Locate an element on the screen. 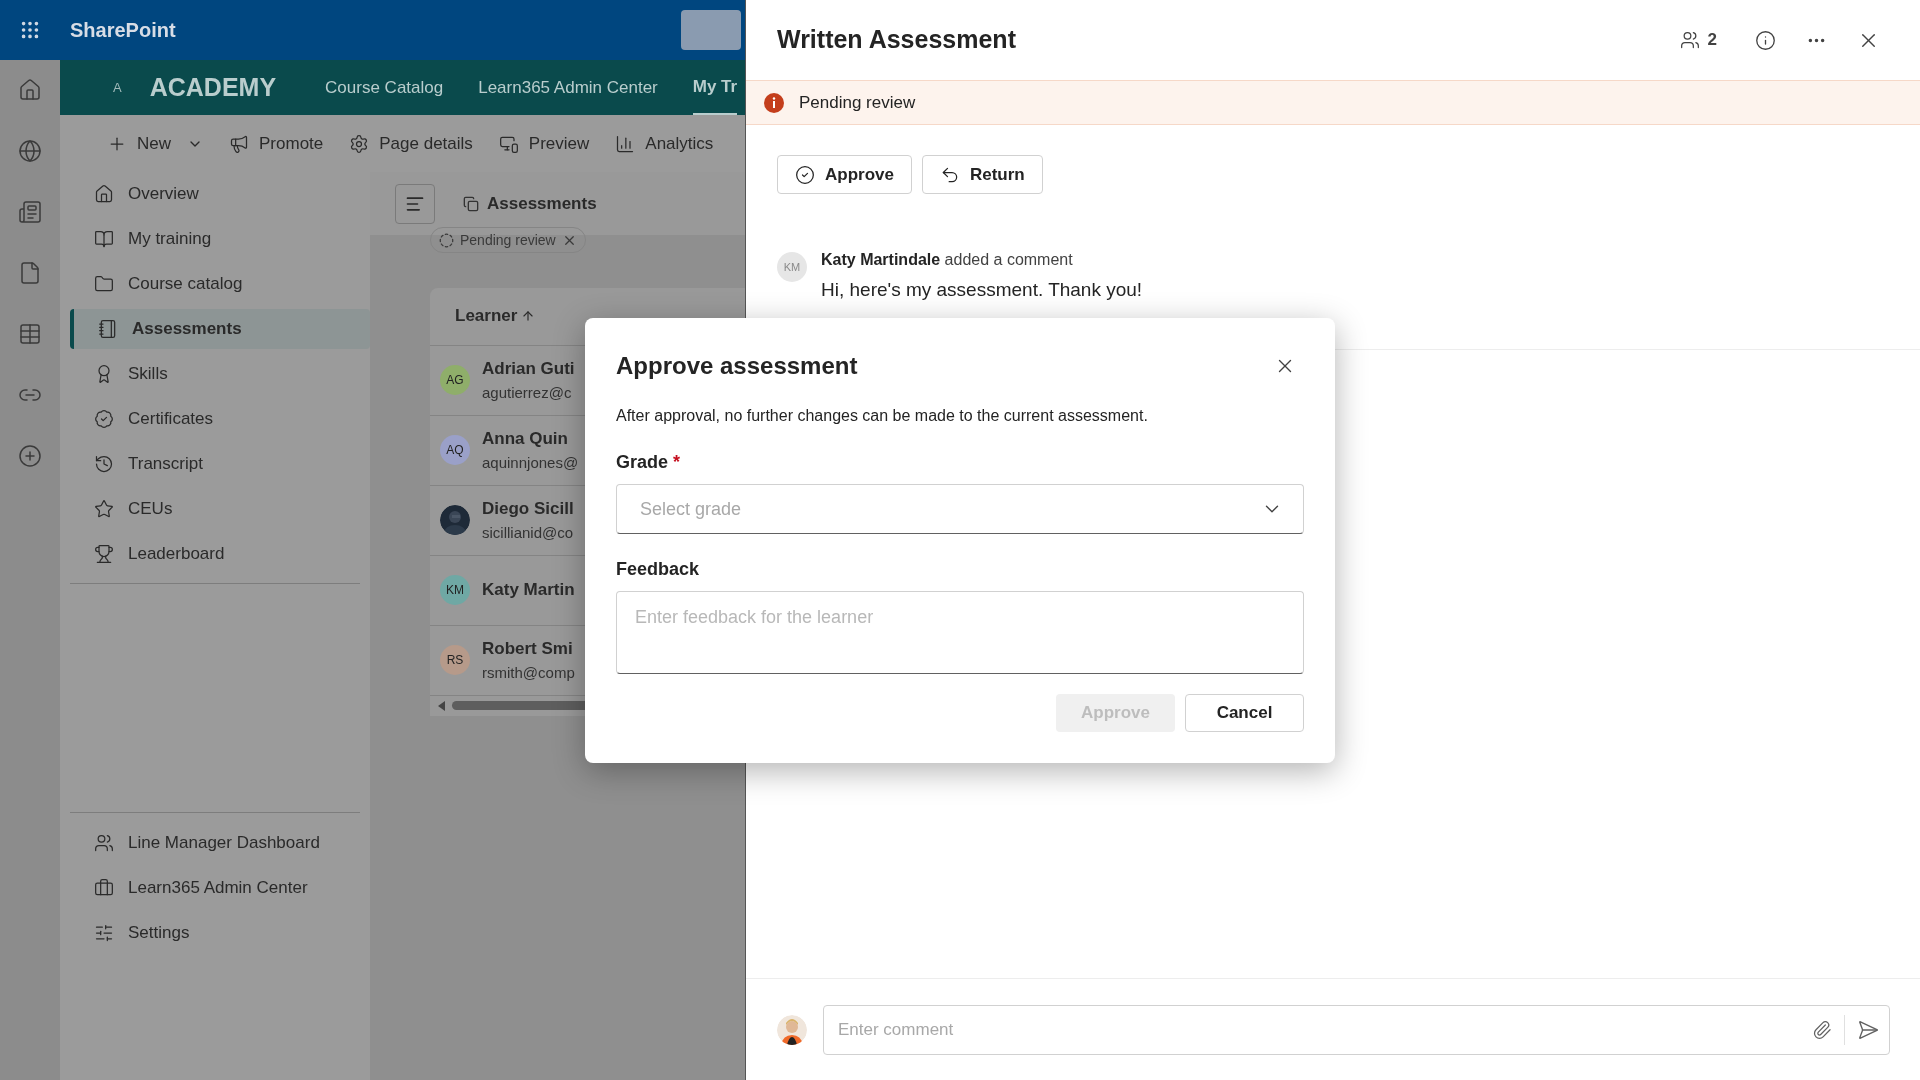 This screenshot has height=1080, width=1920. sidebar-item: Overview is located at coordinates (220, 194).